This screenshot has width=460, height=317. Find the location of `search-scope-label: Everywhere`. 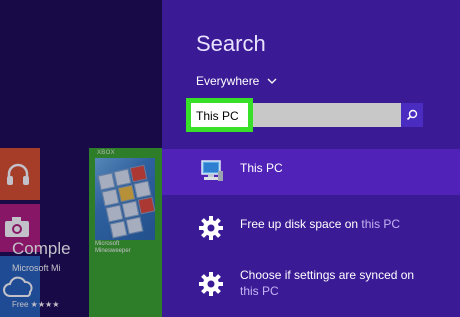

search-scope-label: Everywhere is located at coordinates (228, 81).